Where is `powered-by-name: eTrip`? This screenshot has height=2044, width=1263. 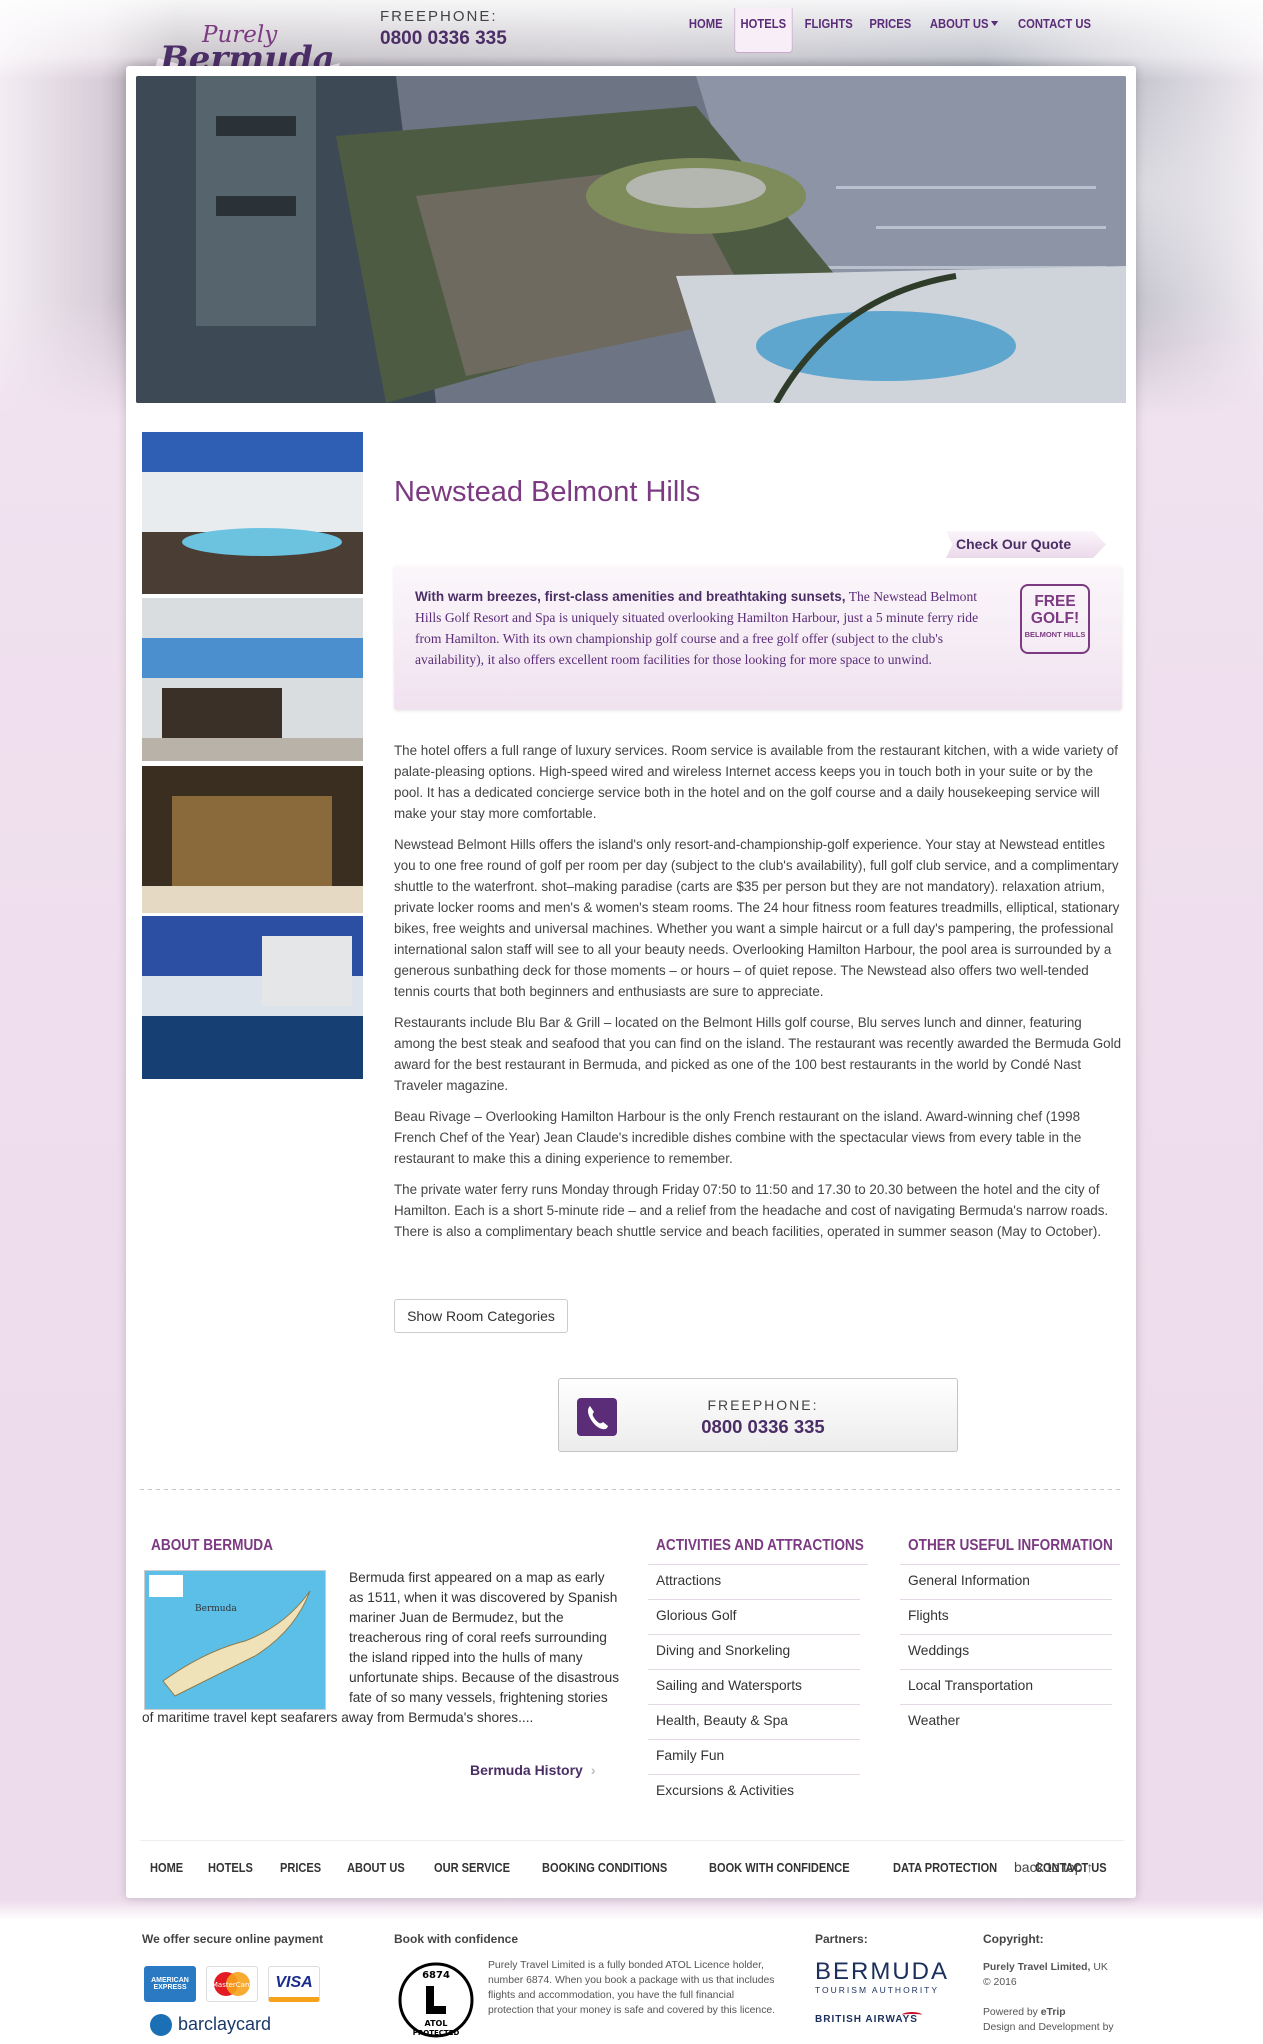 powered-by-name: eTrip is located at coordinates (1053, 2012).